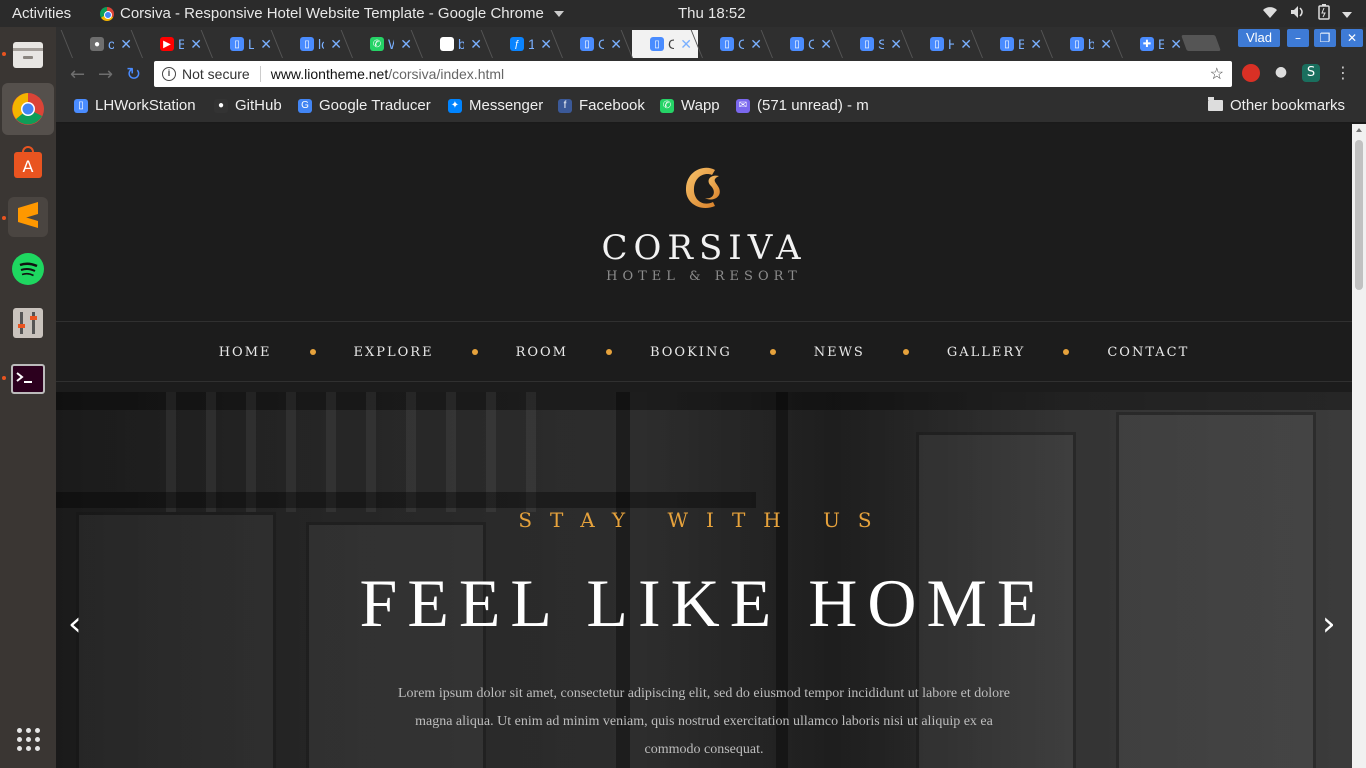 The image size is (1366, 768). I want to click on chrome-app-icon, so click(28, 109).